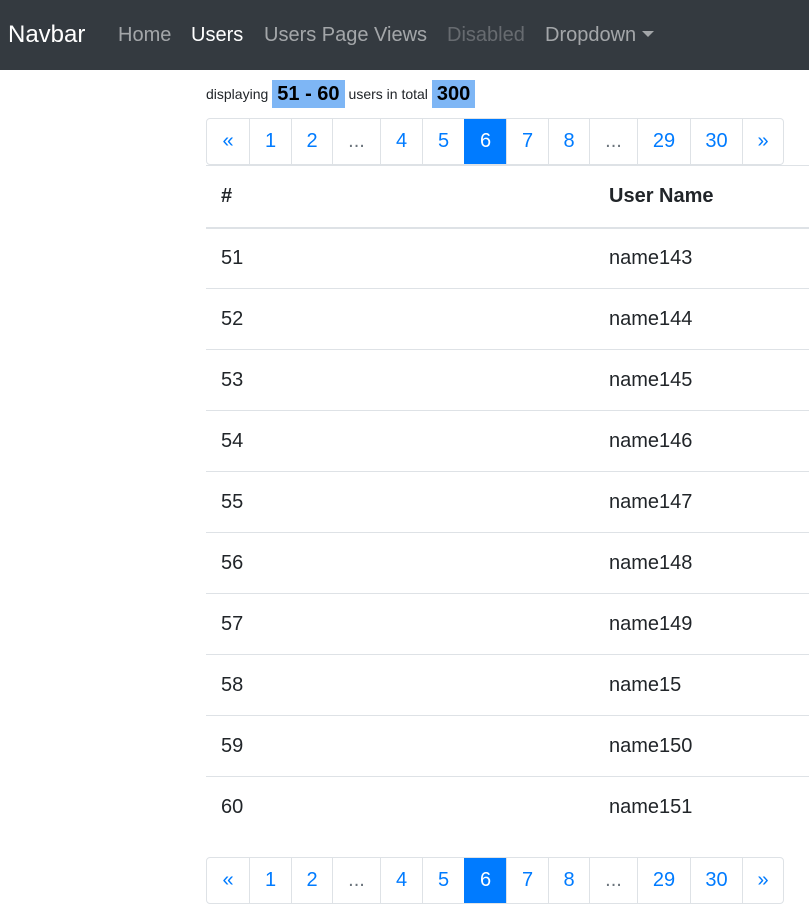  Describe the element at coordinates (701, 685) in the screenshot. I see `row-user-name: name15` at that location.